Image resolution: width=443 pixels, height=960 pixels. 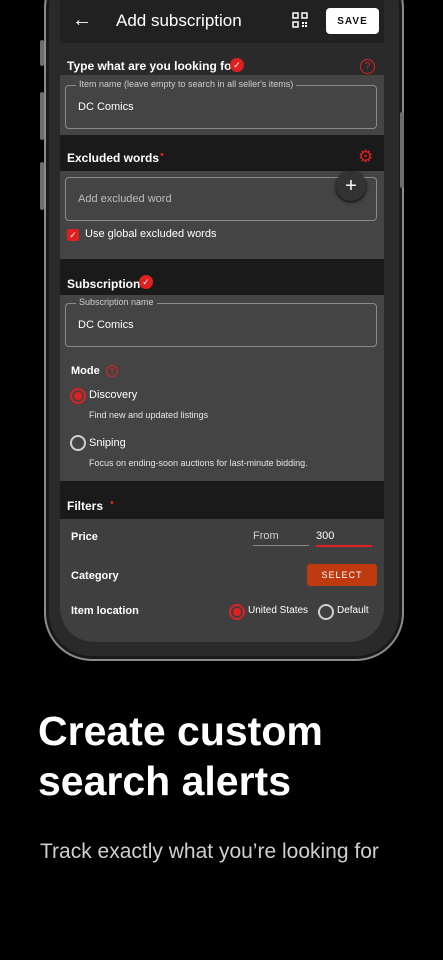 I want to click on subscription-name-value: DC Comics, so click(x=106, y=325).